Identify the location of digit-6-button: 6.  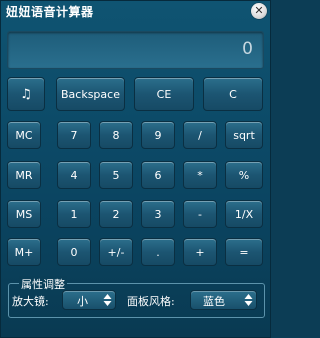
(158, 175).